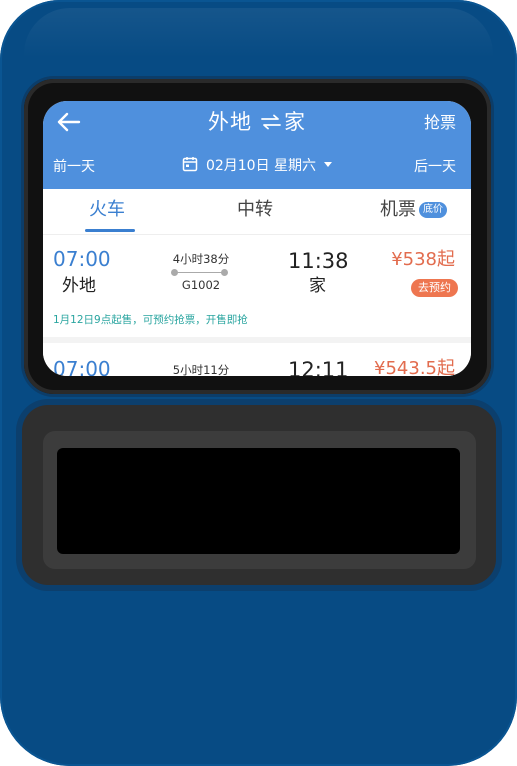 Image resolution: width=517 pixels, height=766 pixels. Describe the element at coordinates (271, 122) in the screenshot. I see `swap-icon` at that location.